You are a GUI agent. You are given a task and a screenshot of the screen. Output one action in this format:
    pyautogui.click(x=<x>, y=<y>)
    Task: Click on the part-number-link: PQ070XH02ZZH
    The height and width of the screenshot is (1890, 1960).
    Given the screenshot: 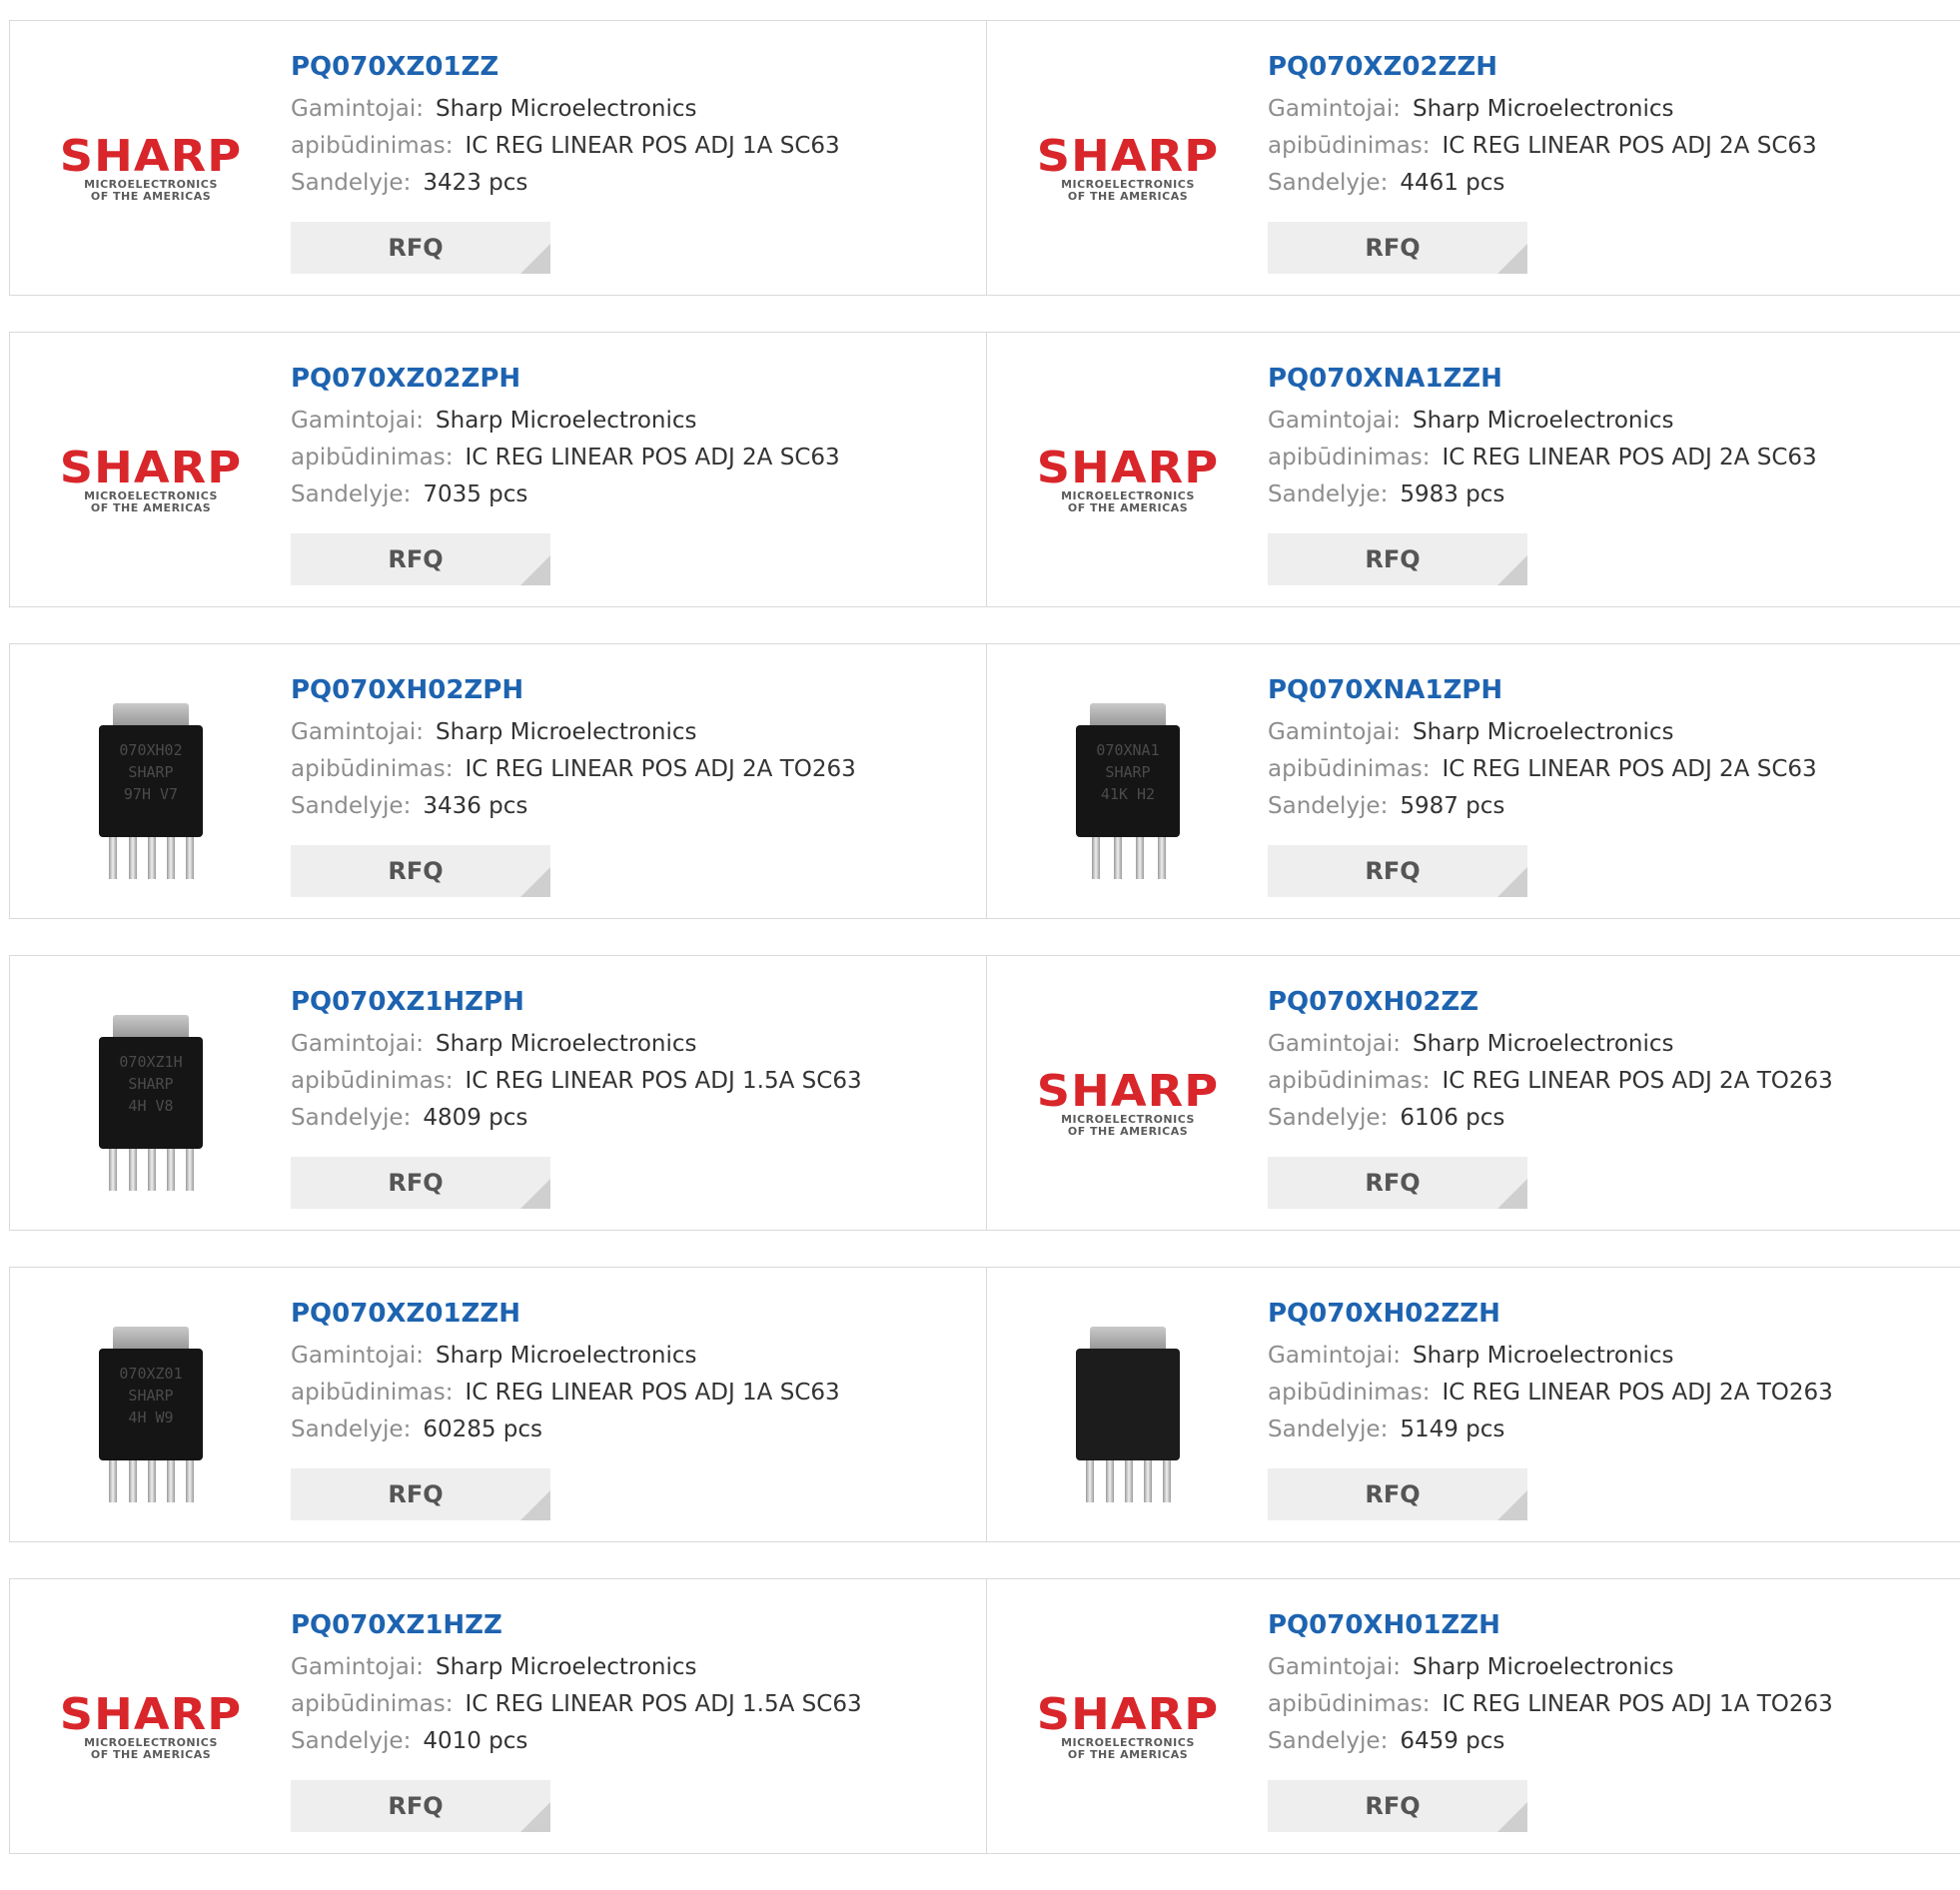 What is the action you would take?
    pyautogui.click(x=1550, y=1314)
    